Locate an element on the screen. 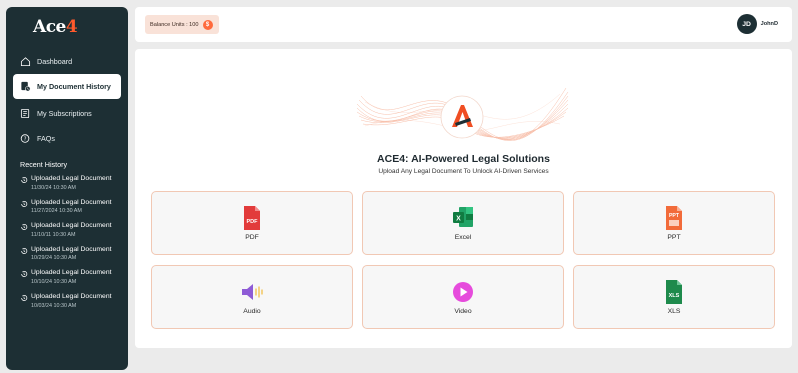  app-logo: Ace4 is located at coordinates (67, 27).